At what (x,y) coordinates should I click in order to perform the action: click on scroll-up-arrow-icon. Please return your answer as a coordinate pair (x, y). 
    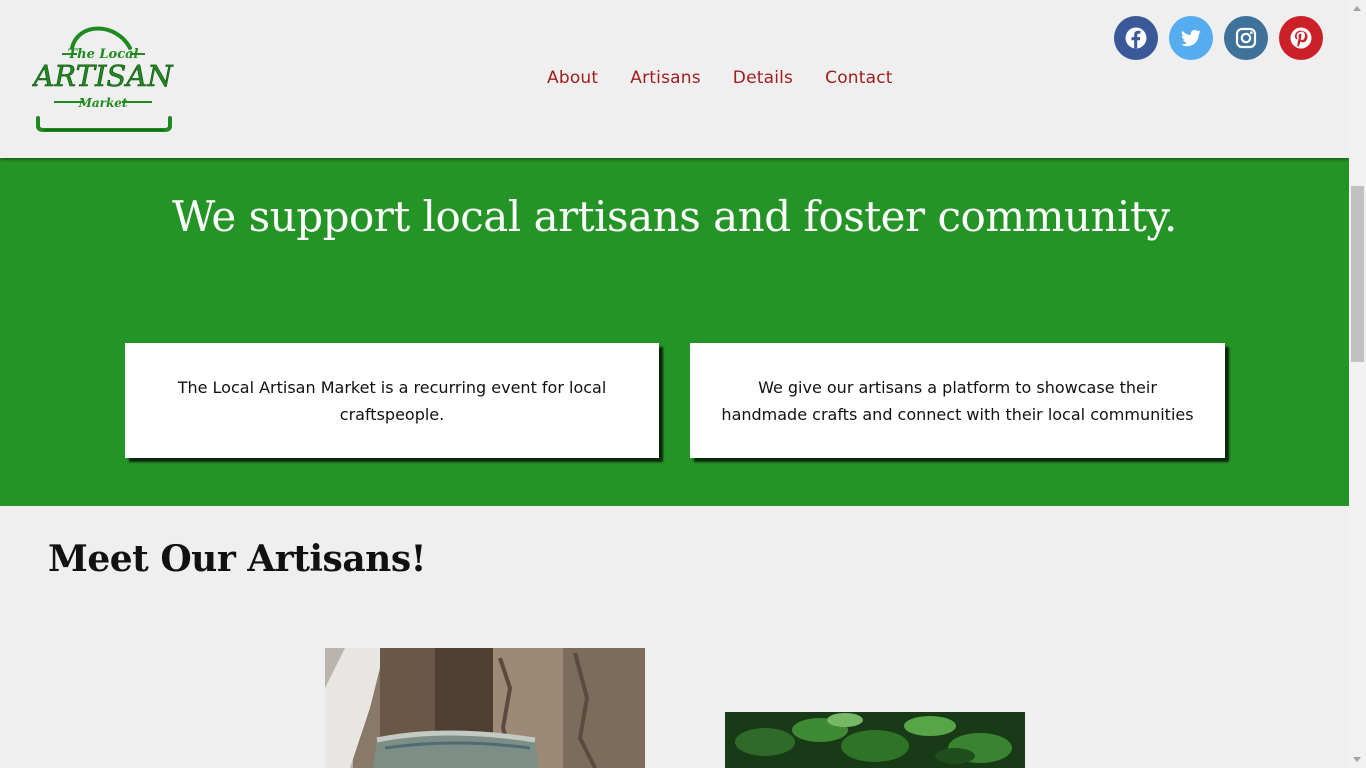
    Looking at the image, I should click on (1357, 8).